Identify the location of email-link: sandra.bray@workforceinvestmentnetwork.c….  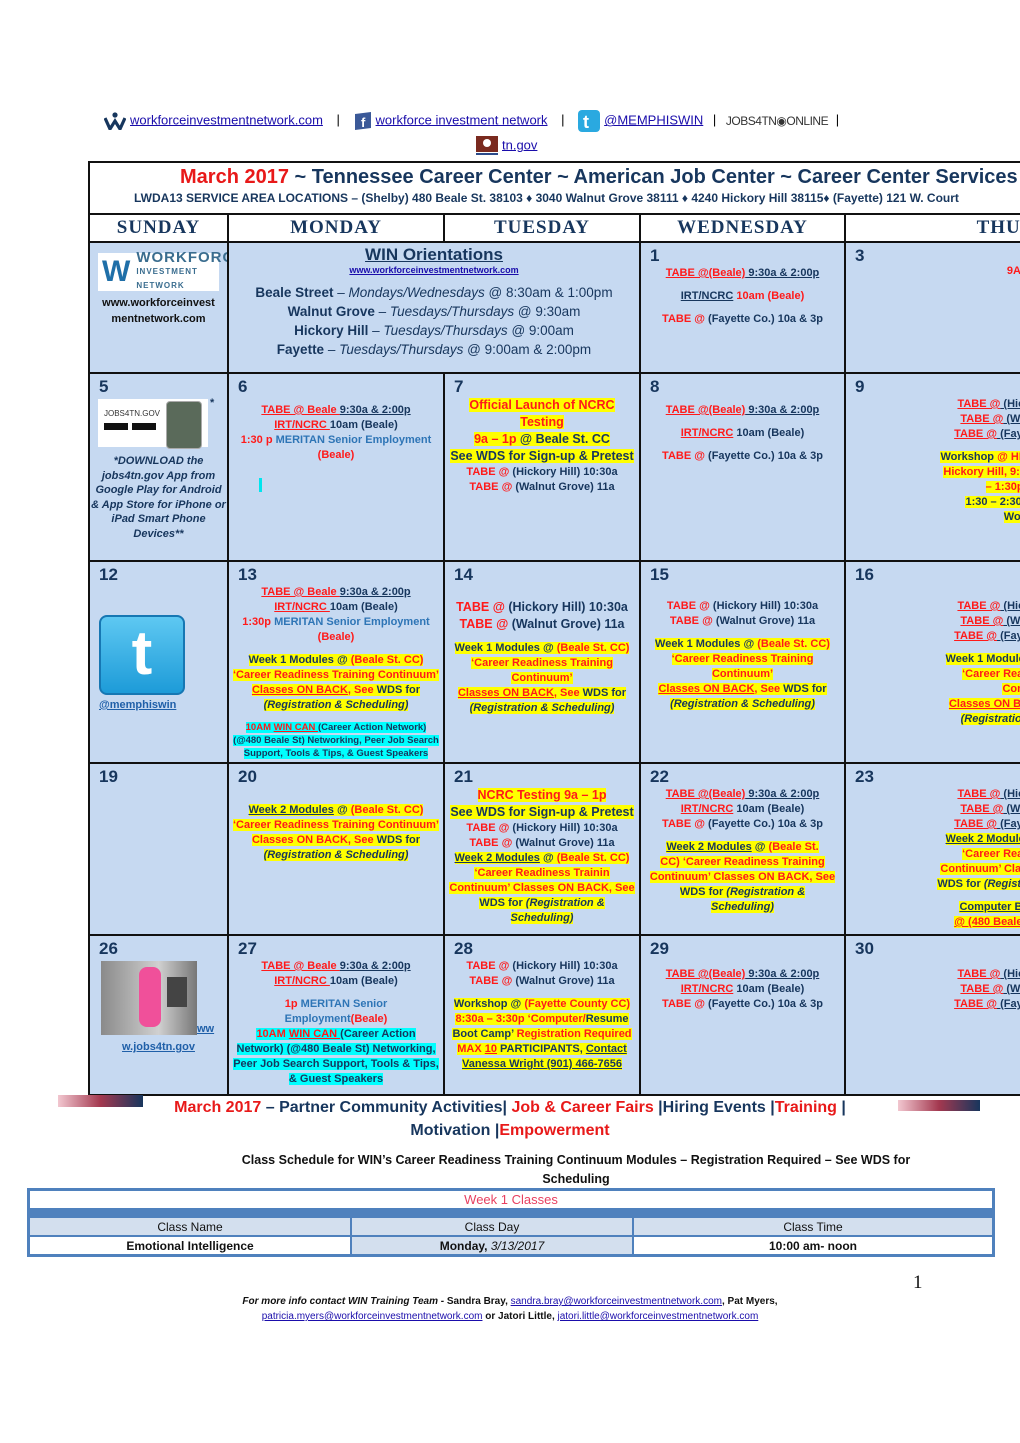
(616, 1301).